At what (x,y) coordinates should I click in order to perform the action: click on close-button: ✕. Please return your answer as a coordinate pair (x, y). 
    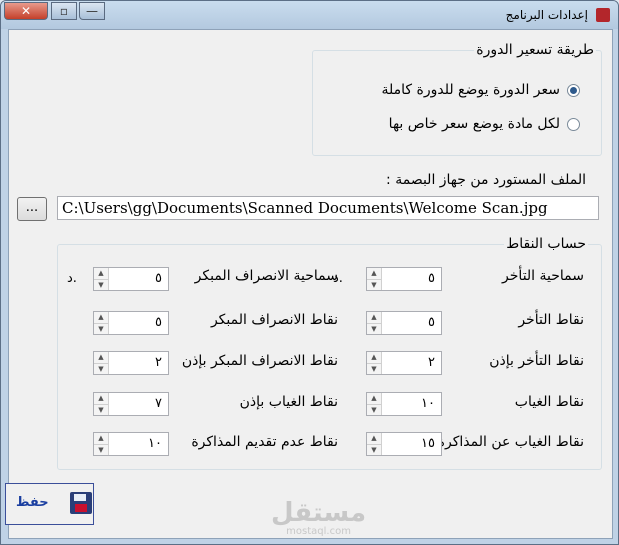
    Looking at the image, I should click on (26, 11).